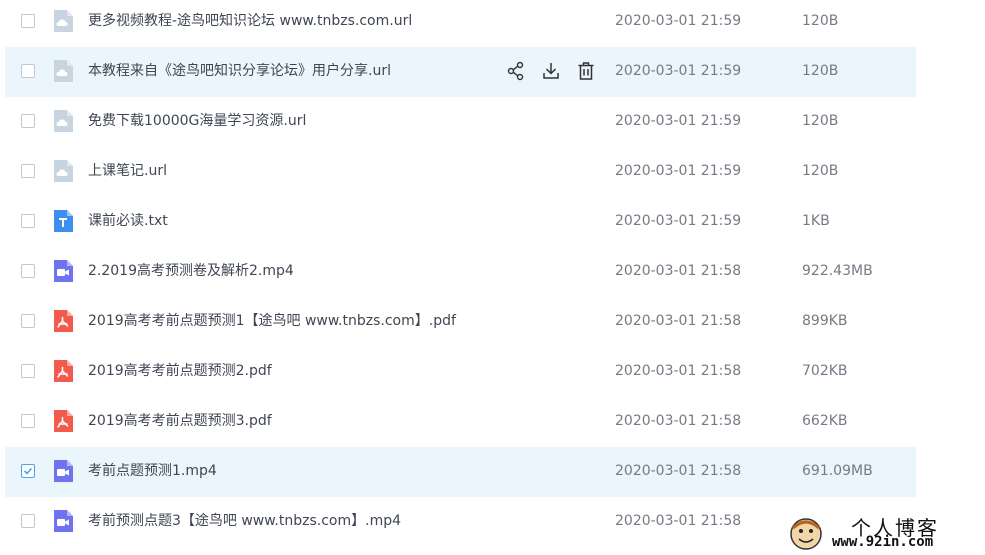 The image size is (985, 555). What do you see at coordinates (586, 71) in the screenshot?
I see `delete-icon` at bounding box center [586, 71].